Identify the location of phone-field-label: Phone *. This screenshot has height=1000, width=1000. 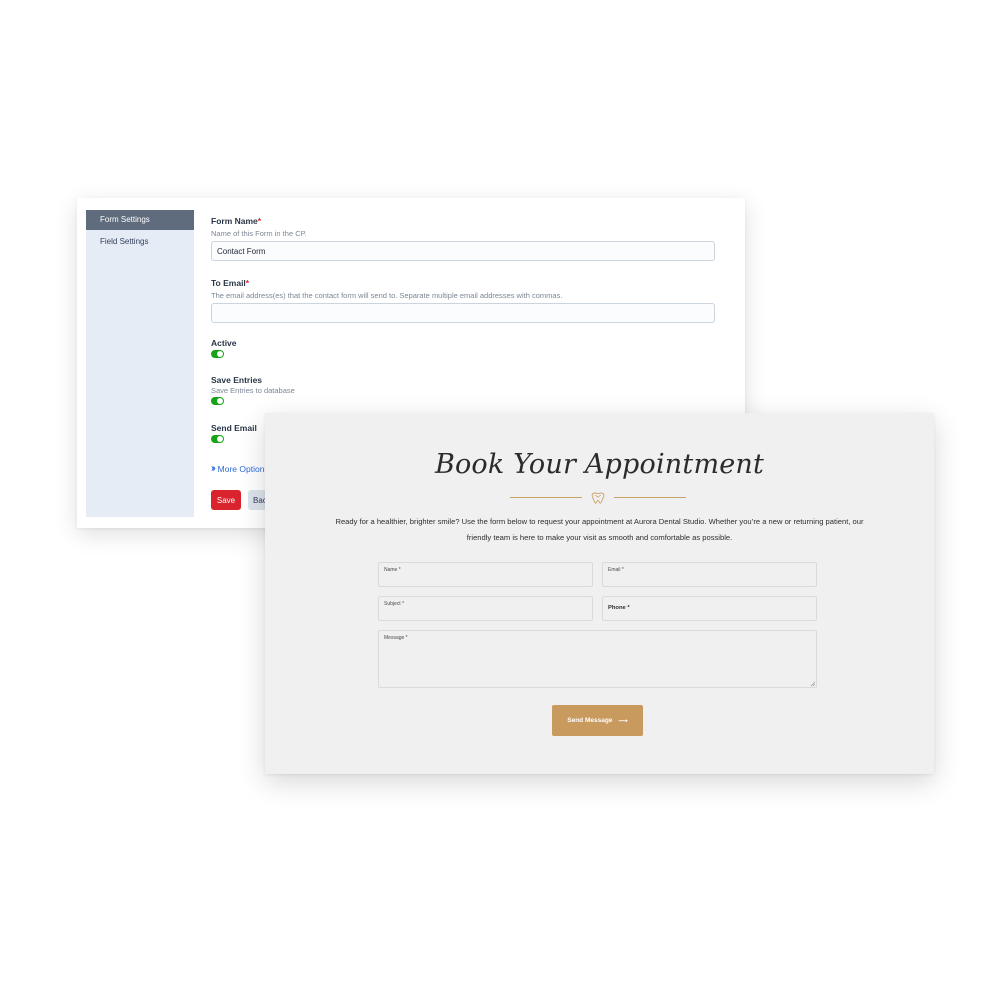
(619, 608).